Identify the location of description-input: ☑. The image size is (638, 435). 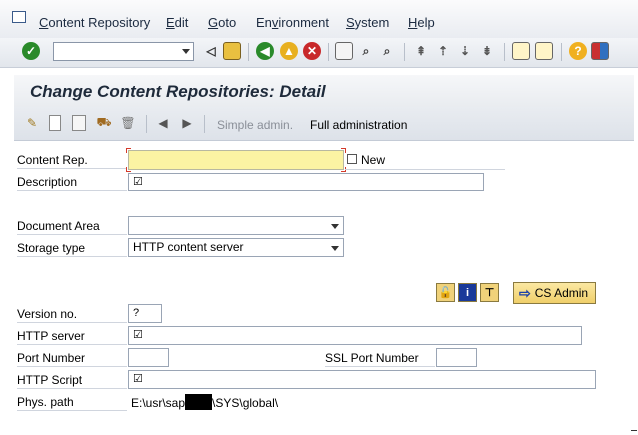
(306, 182).